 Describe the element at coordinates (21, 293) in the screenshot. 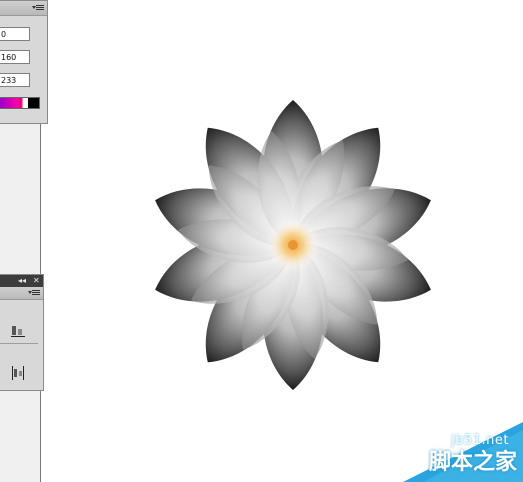

I see `align-panel-tabbar` at that location.